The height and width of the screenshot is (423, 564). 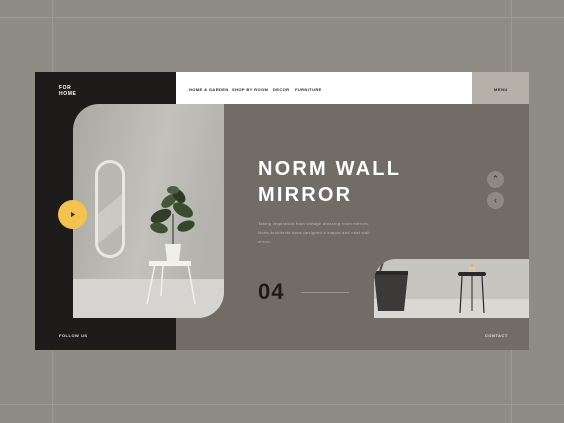 I want to click on menu-label: MENU, so click(x=501, y=89).